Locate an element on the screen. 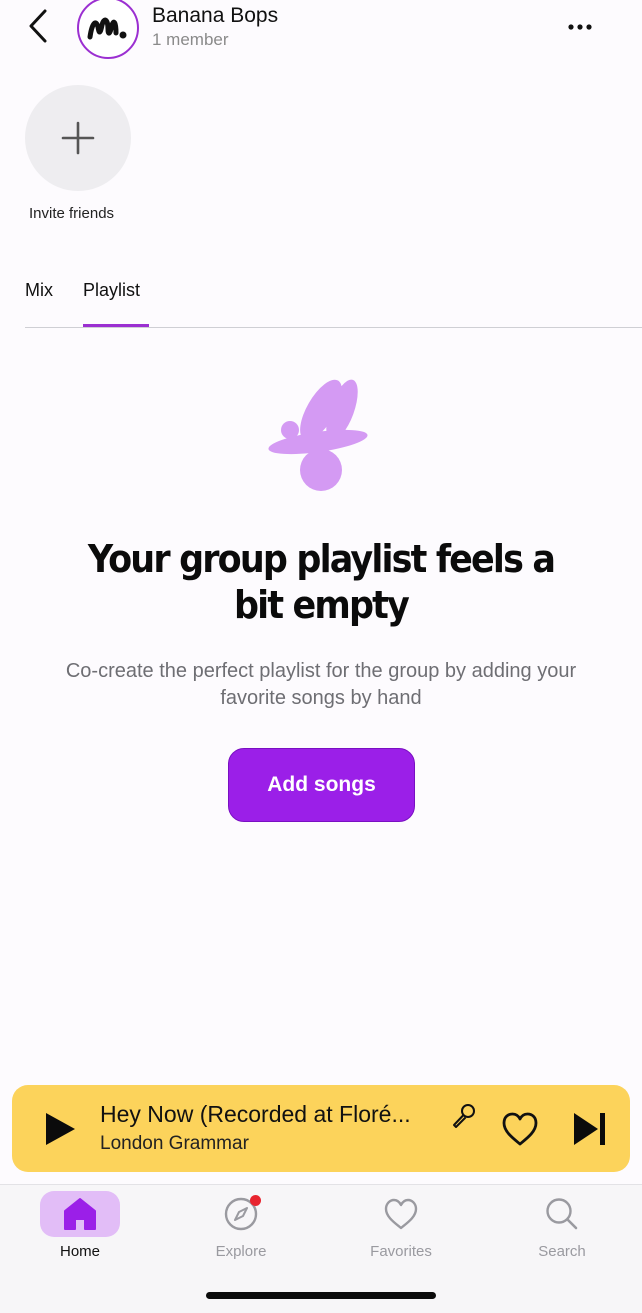 This screenshot has height=1313, width=642. plus-icon is located at coordinates (78, 138).